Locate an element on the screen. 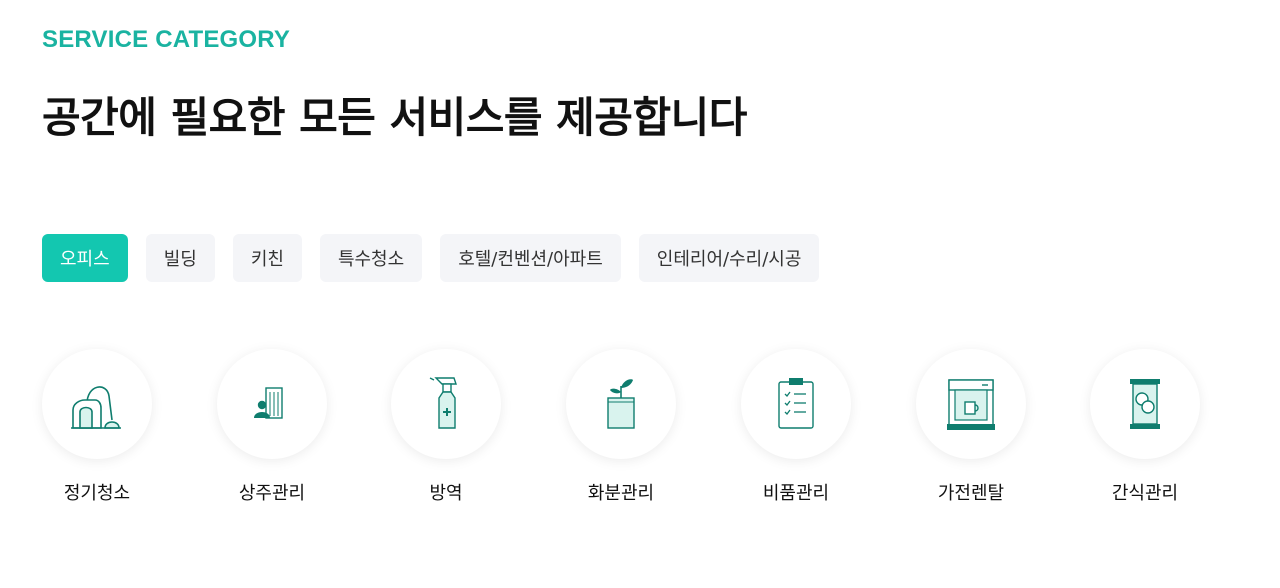 The height and width of the screenshot is (588, 1280). service-label: 정기청소 is located at coordinates (97, 493).